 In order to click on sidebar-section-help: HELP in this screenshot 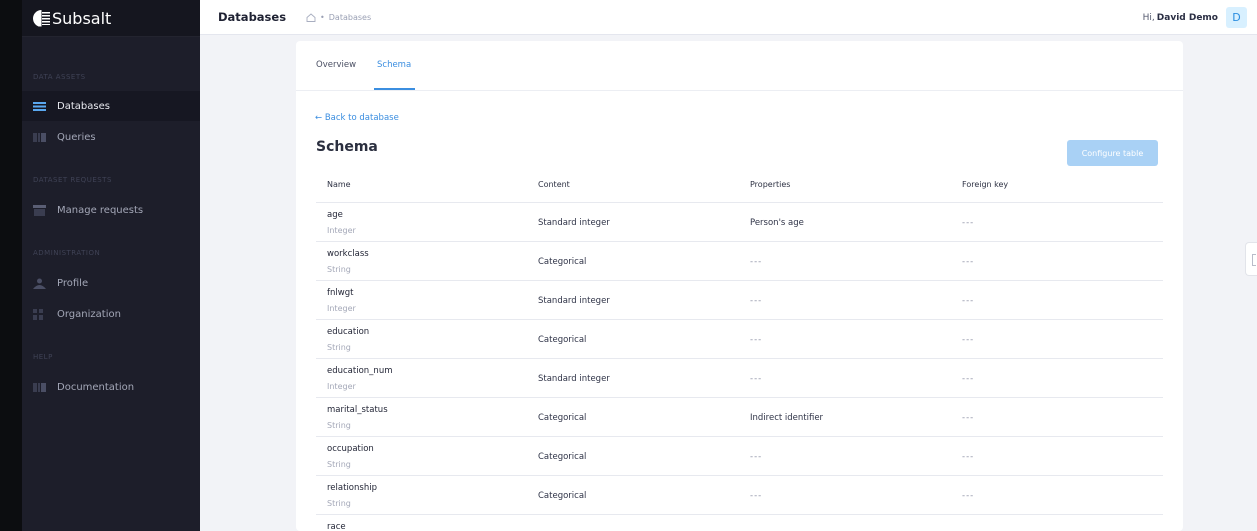, I will do `click(43, 357)`.